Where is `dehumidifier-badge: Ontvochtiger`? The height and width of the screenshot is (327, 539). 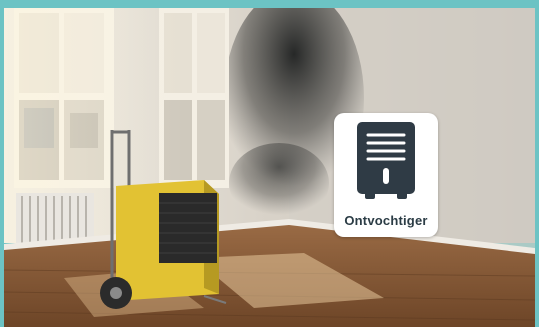 dehumidifier-badge: Ontvochtiger is located at coordinates (386, 175).